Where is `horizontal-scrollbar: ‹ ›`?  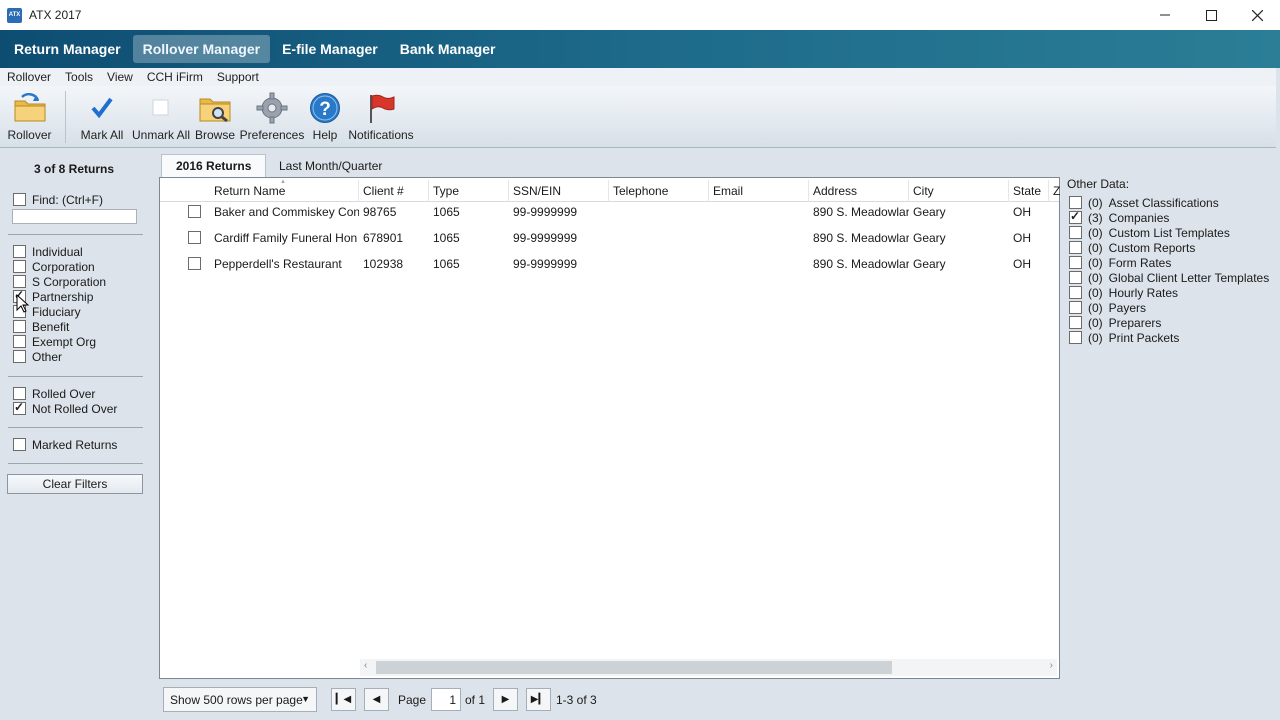 horizontal-scrollbar: ‹ › is located at coordinates (708, 667).